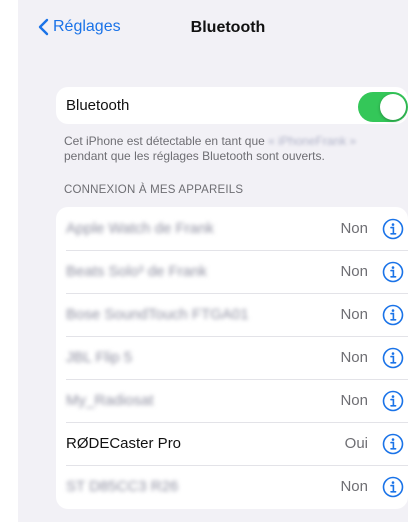  Describe the element at coordinates (393, 107) in the screenshot. I see `switch-knob` at that location.